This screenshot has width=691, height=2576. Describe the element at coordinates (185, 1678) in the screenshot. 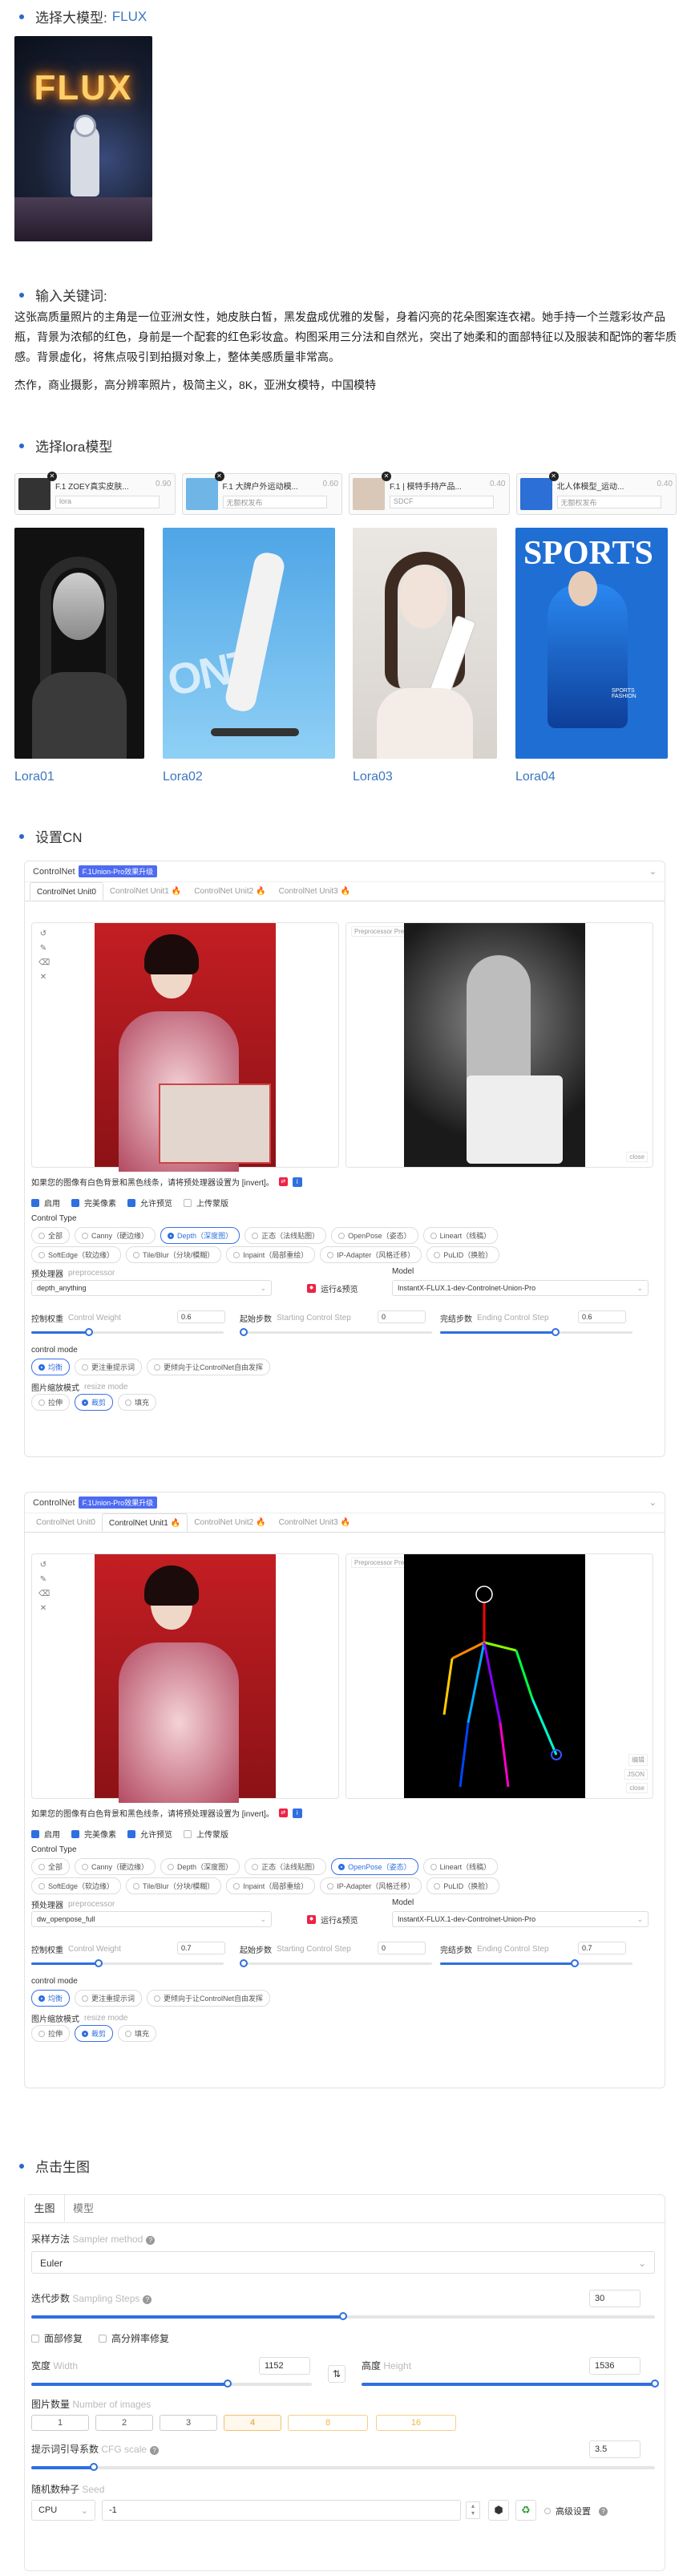

I see `input-image-box: ↺ ✎ ⌫ ✕` at that location.